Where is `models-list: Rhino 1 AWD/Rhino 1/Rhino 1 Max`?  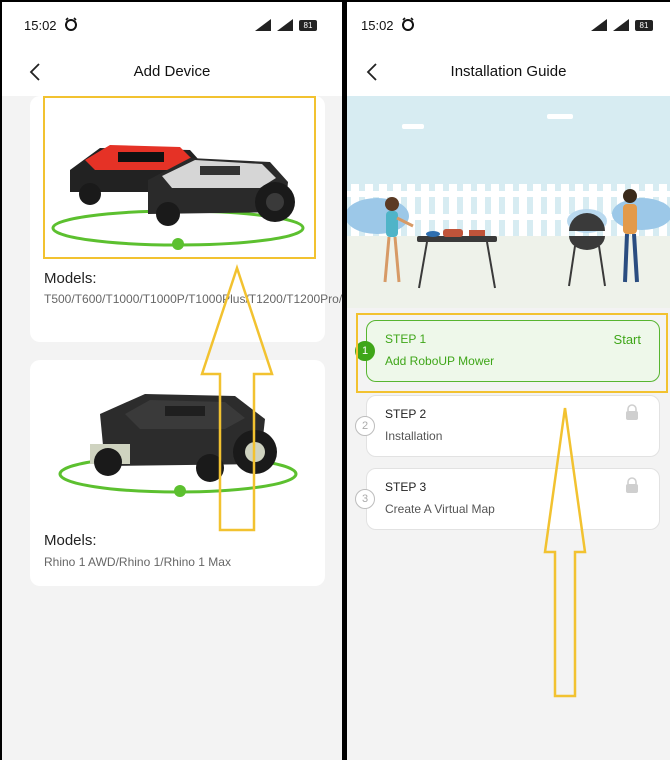 models-list: Rhino 1 AWD/Rhino 1/Rhino 1 Max is located at coordinates (137, 562).